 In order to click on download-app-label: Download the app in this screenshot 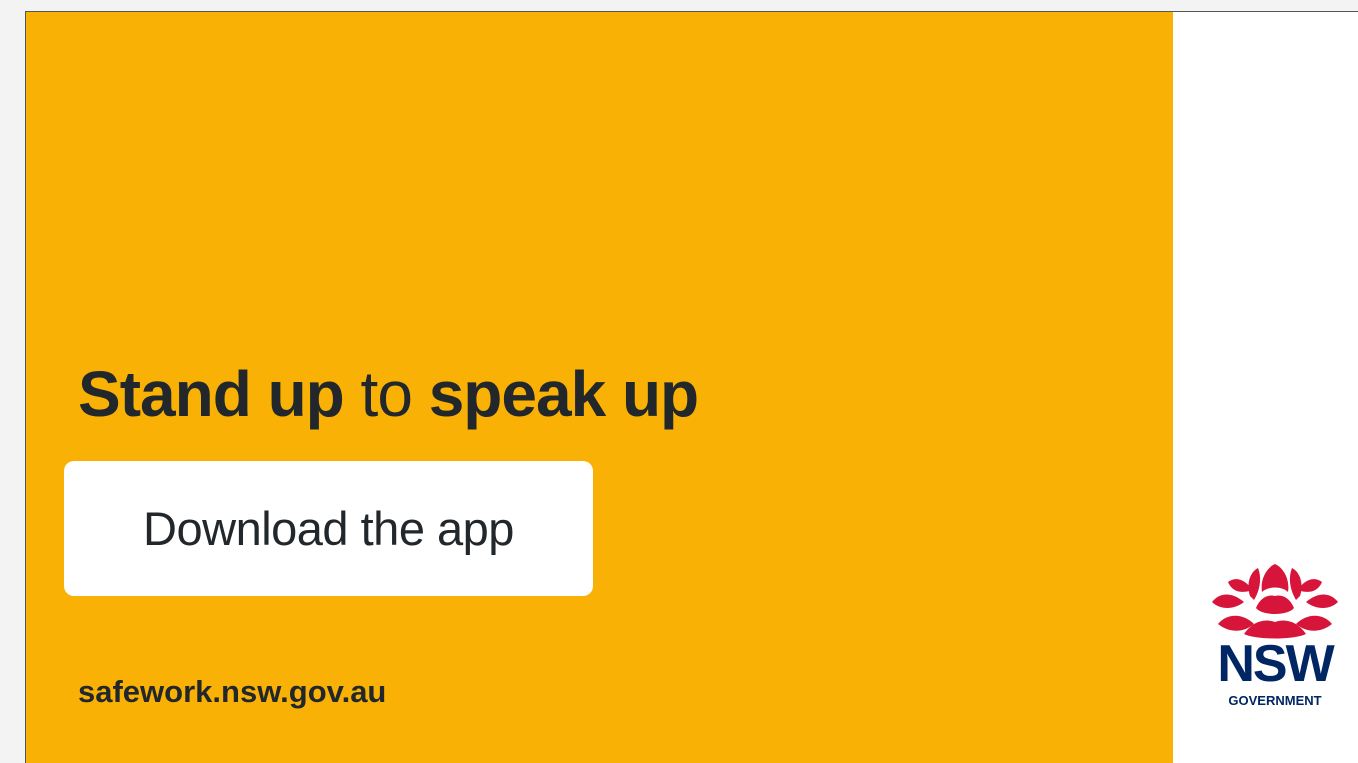, I will do `click(328, 528)`.